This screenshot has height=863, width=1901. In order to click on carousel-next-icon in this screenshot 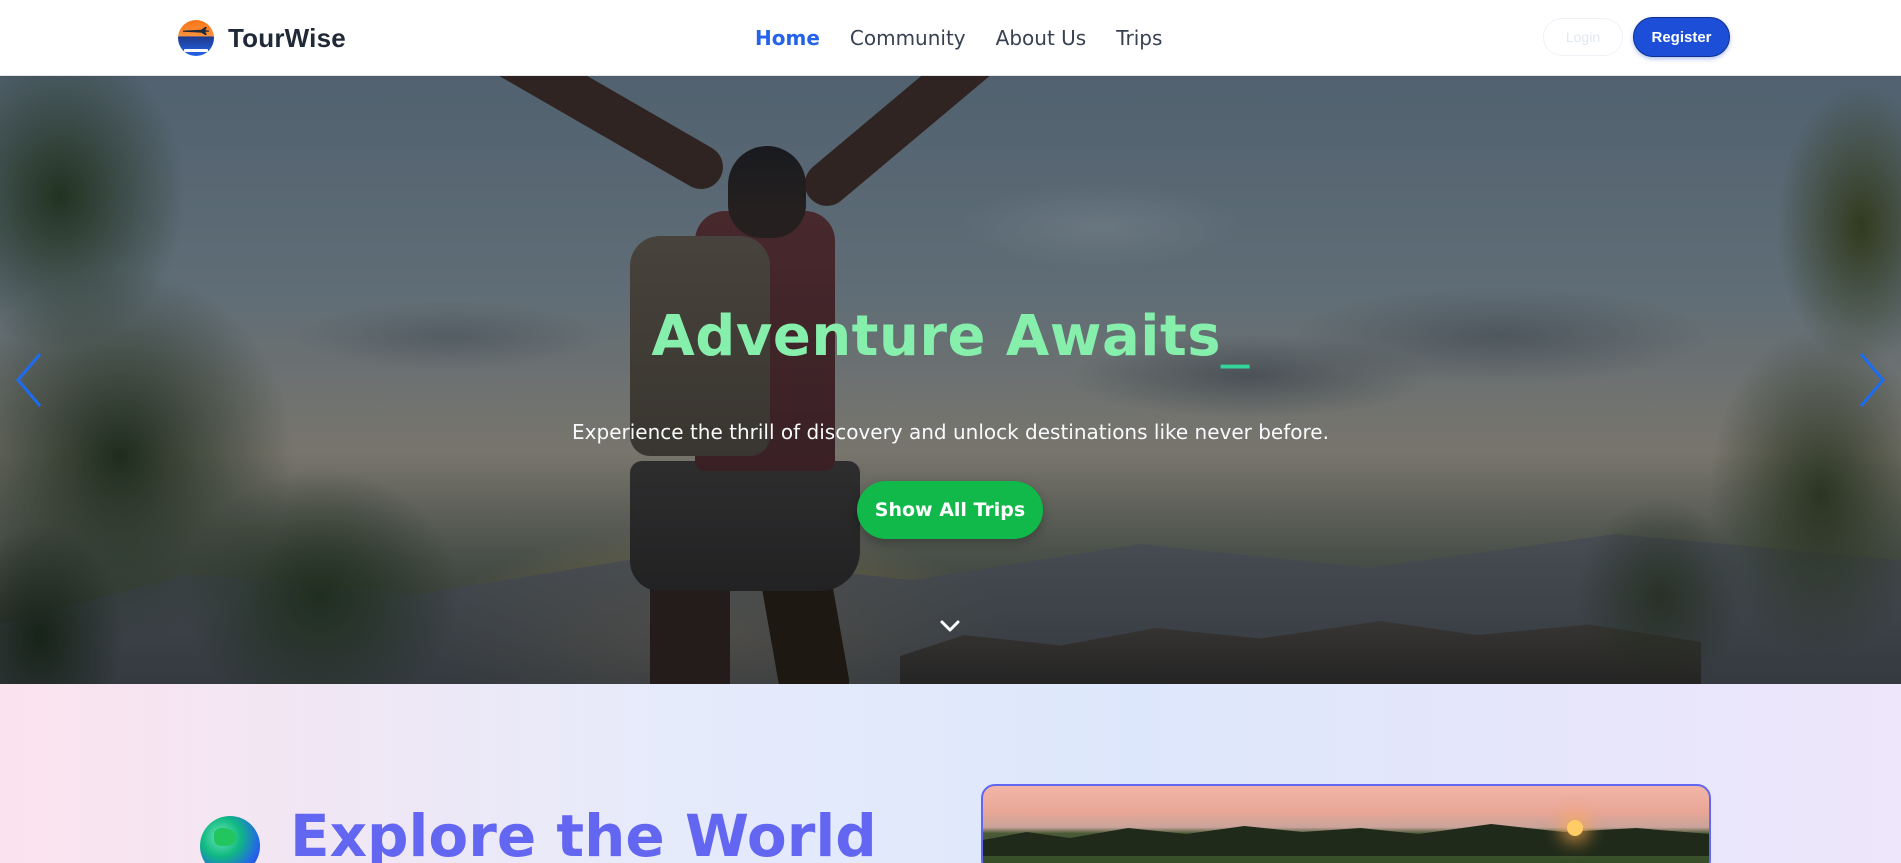, I will do `click(1872, 380)`.